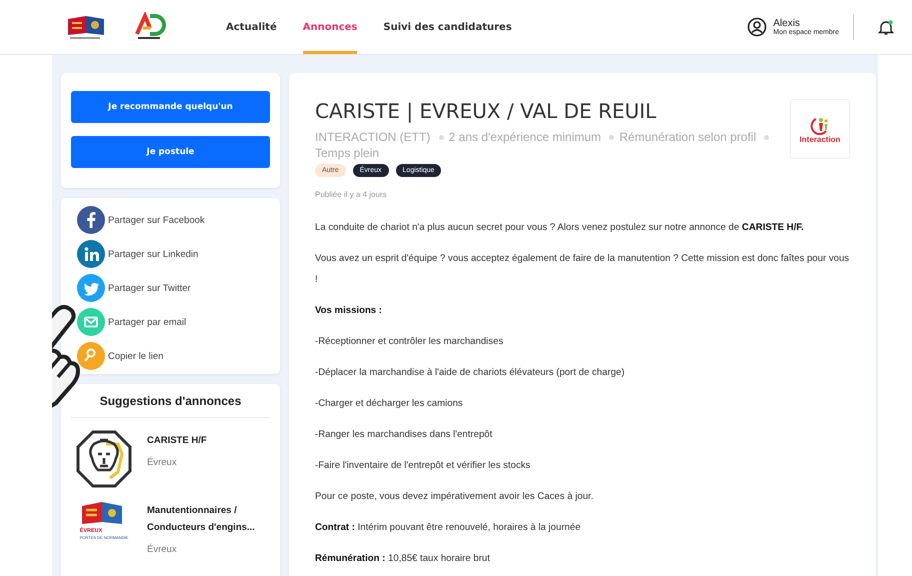  I want to click on notification-bell-icon, so click(886, 27).